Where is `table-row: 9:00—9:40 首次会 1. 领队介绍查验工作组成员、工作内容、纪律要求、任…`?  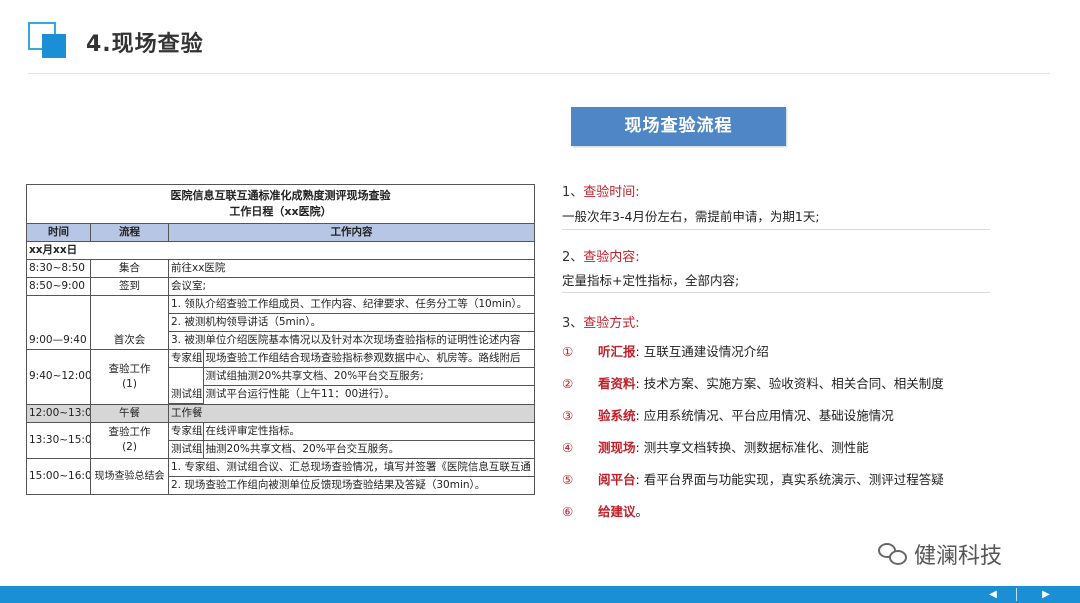
table-row: 9:00—9:40 首次会 1. 领队介绍查验工作组成员、工作内容、纪律要求、任… is located at coordinates (281, 322).